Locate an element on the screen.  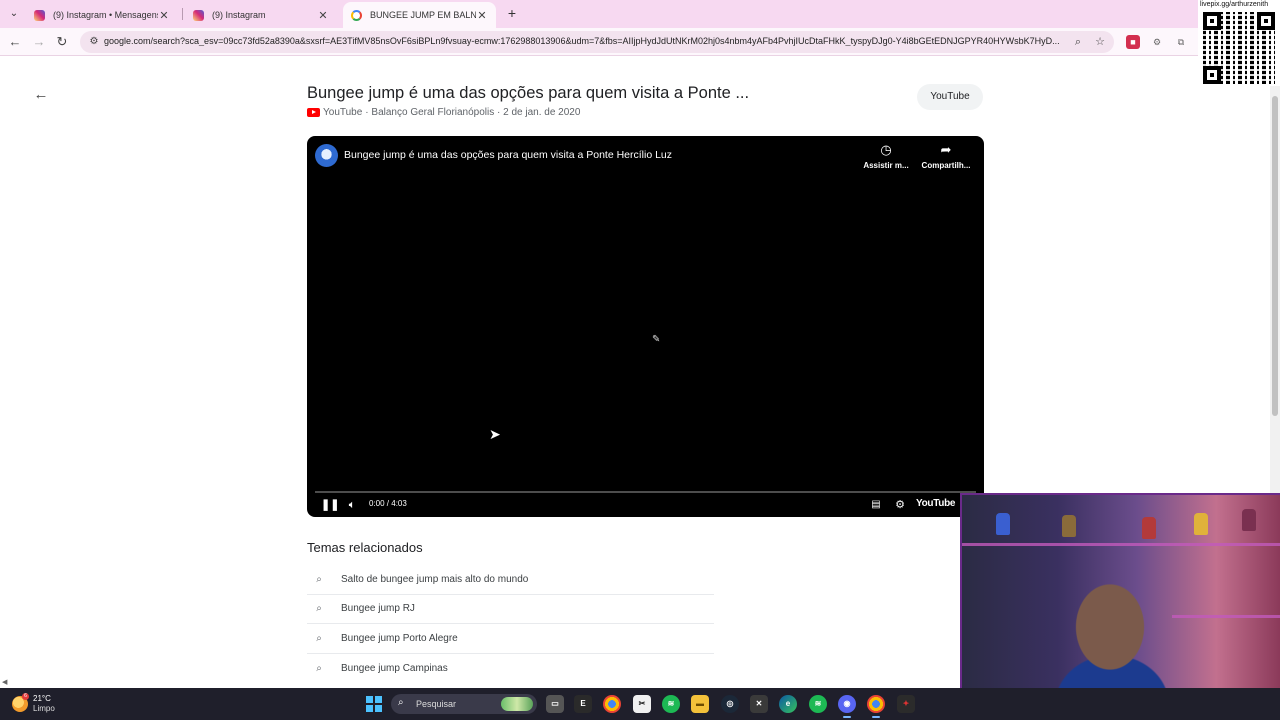
source-name: YouTube is located at coordinates (343, 112).